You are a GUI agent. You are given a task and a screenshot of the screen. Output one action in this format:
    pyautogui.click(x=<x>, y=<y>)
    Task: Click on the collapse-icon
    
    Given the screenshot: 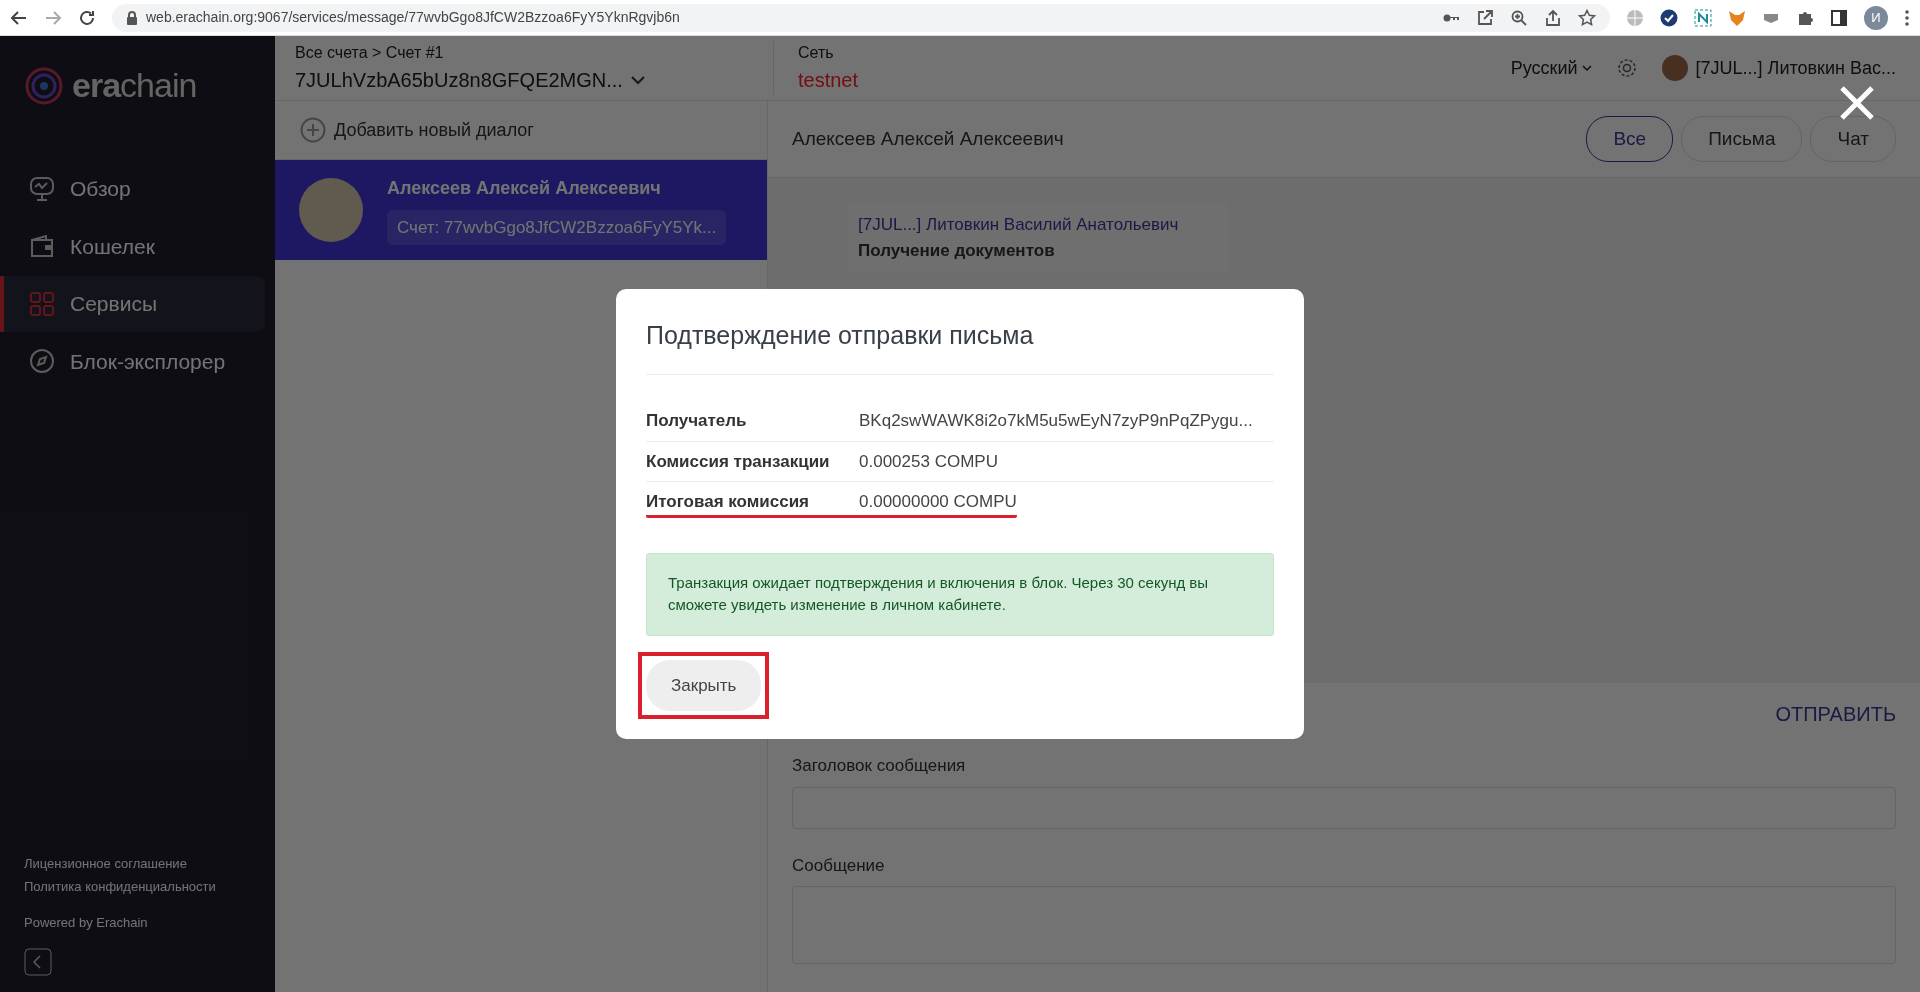 What is the action you would take?
    pyautogui.click(x=38, y=962)
    